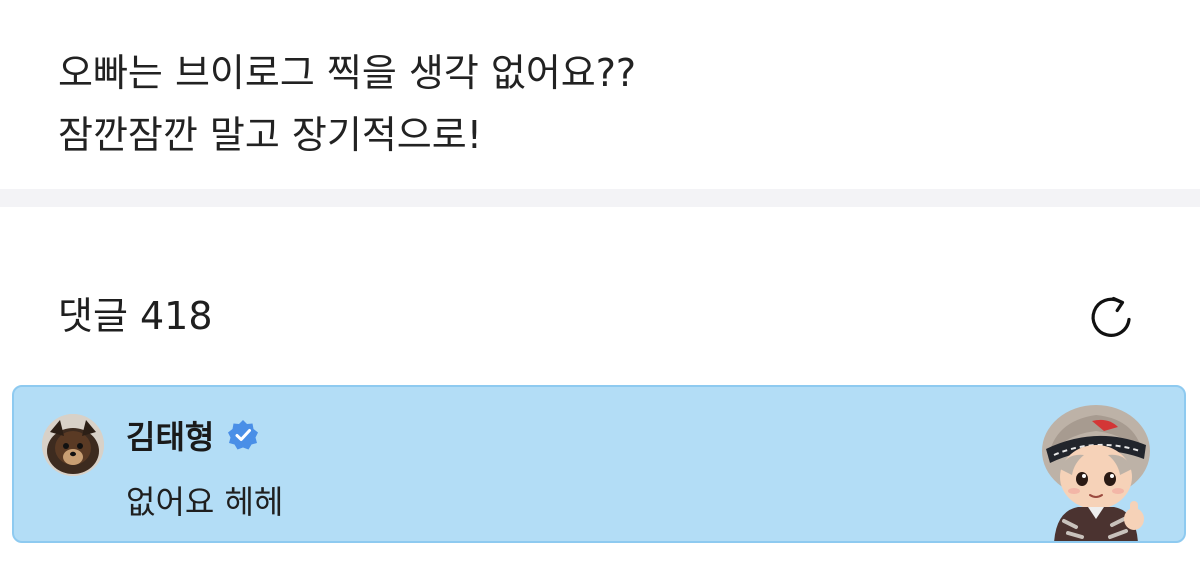  I want to click on comment-author-name: 김태형, so click(170, 435).